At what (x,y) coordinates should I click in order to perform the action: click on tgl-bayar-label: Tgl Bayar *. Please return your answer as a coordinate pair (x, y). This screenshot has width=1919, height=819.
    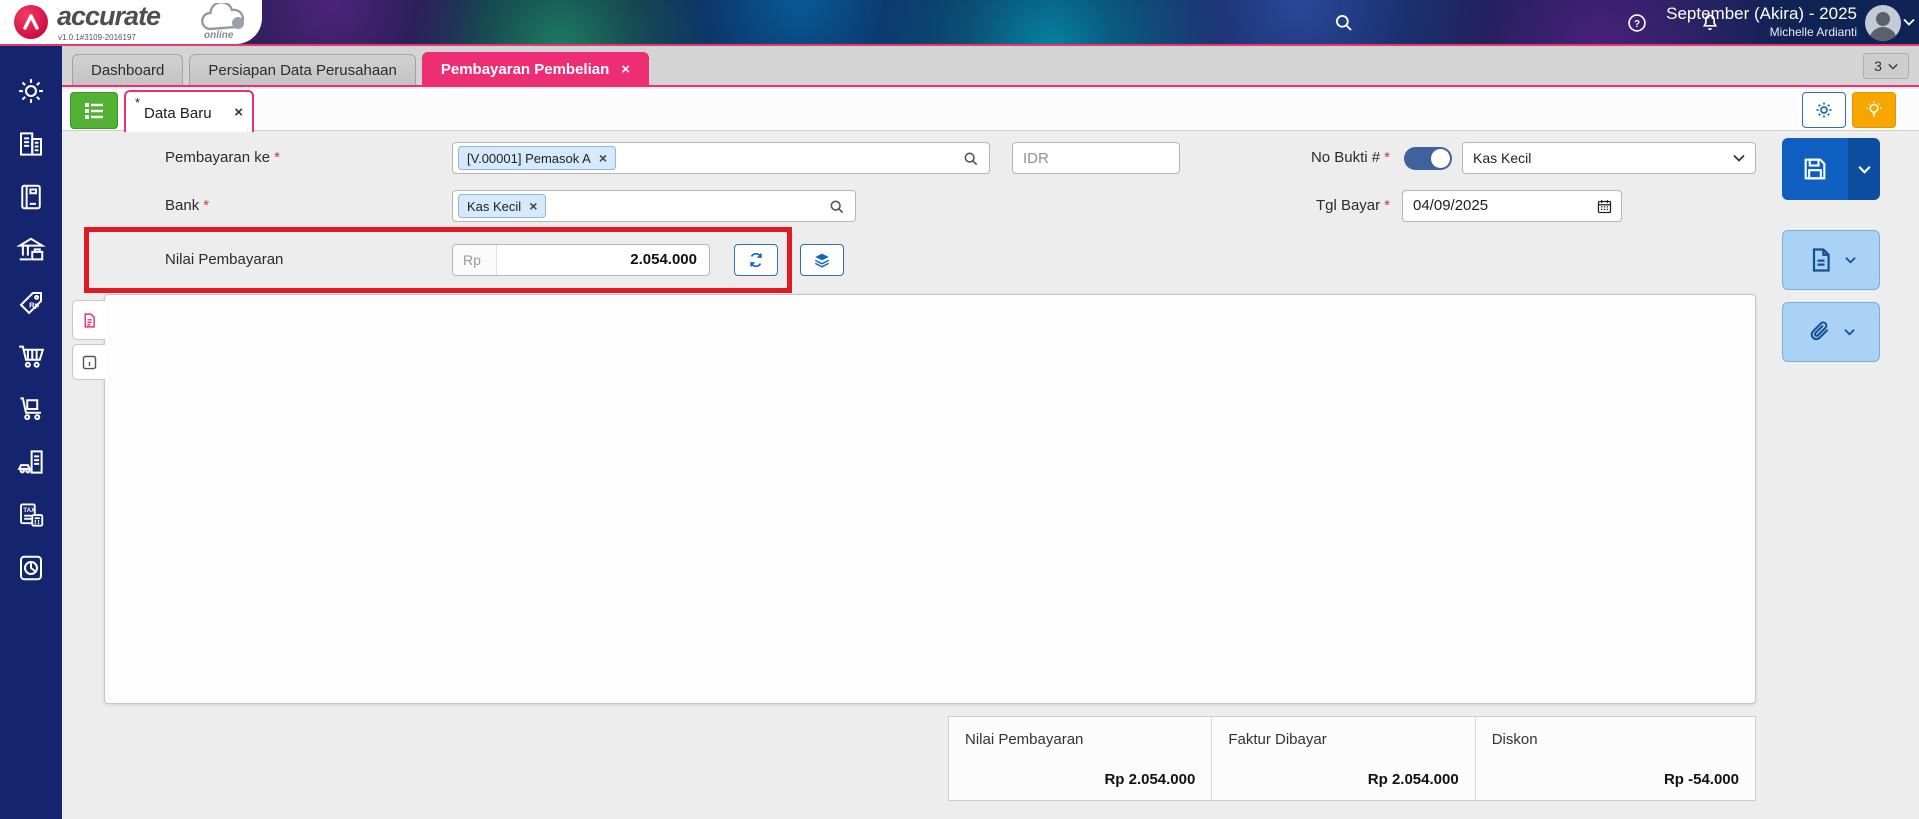
    Looking at the image, I should click on (1352, 205).